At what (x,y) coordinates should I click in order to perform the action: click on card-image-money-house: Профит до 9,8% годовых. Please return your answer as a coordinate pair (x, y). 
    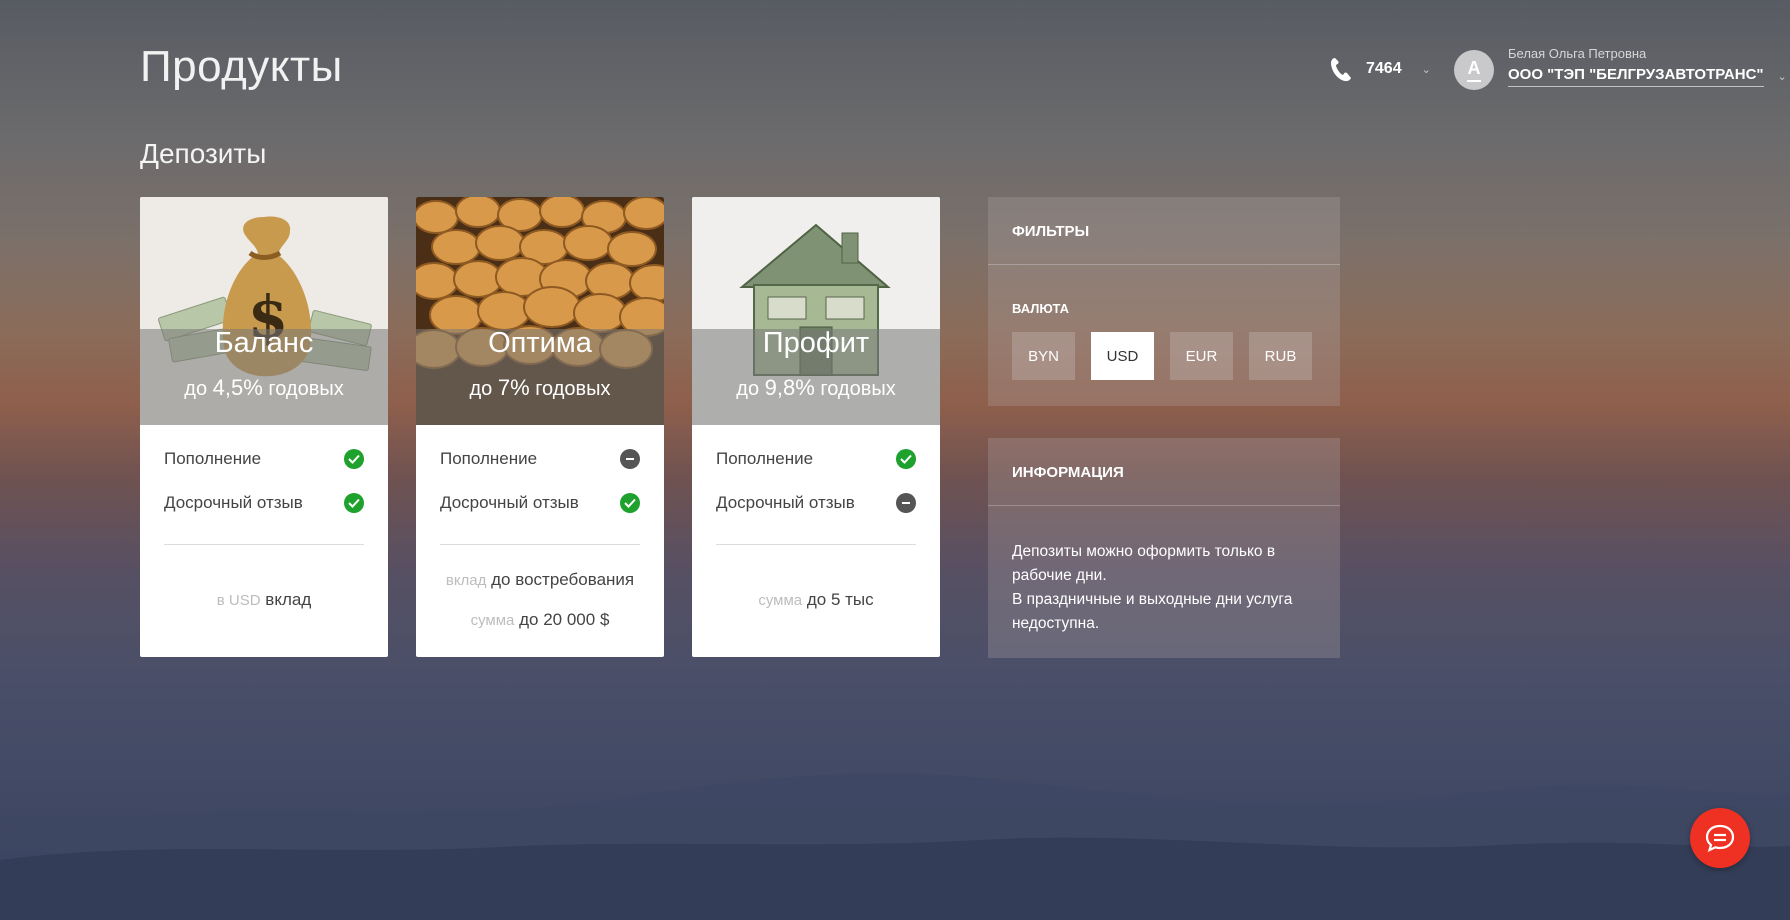
    Looking at the image, I should click on (816, 311).